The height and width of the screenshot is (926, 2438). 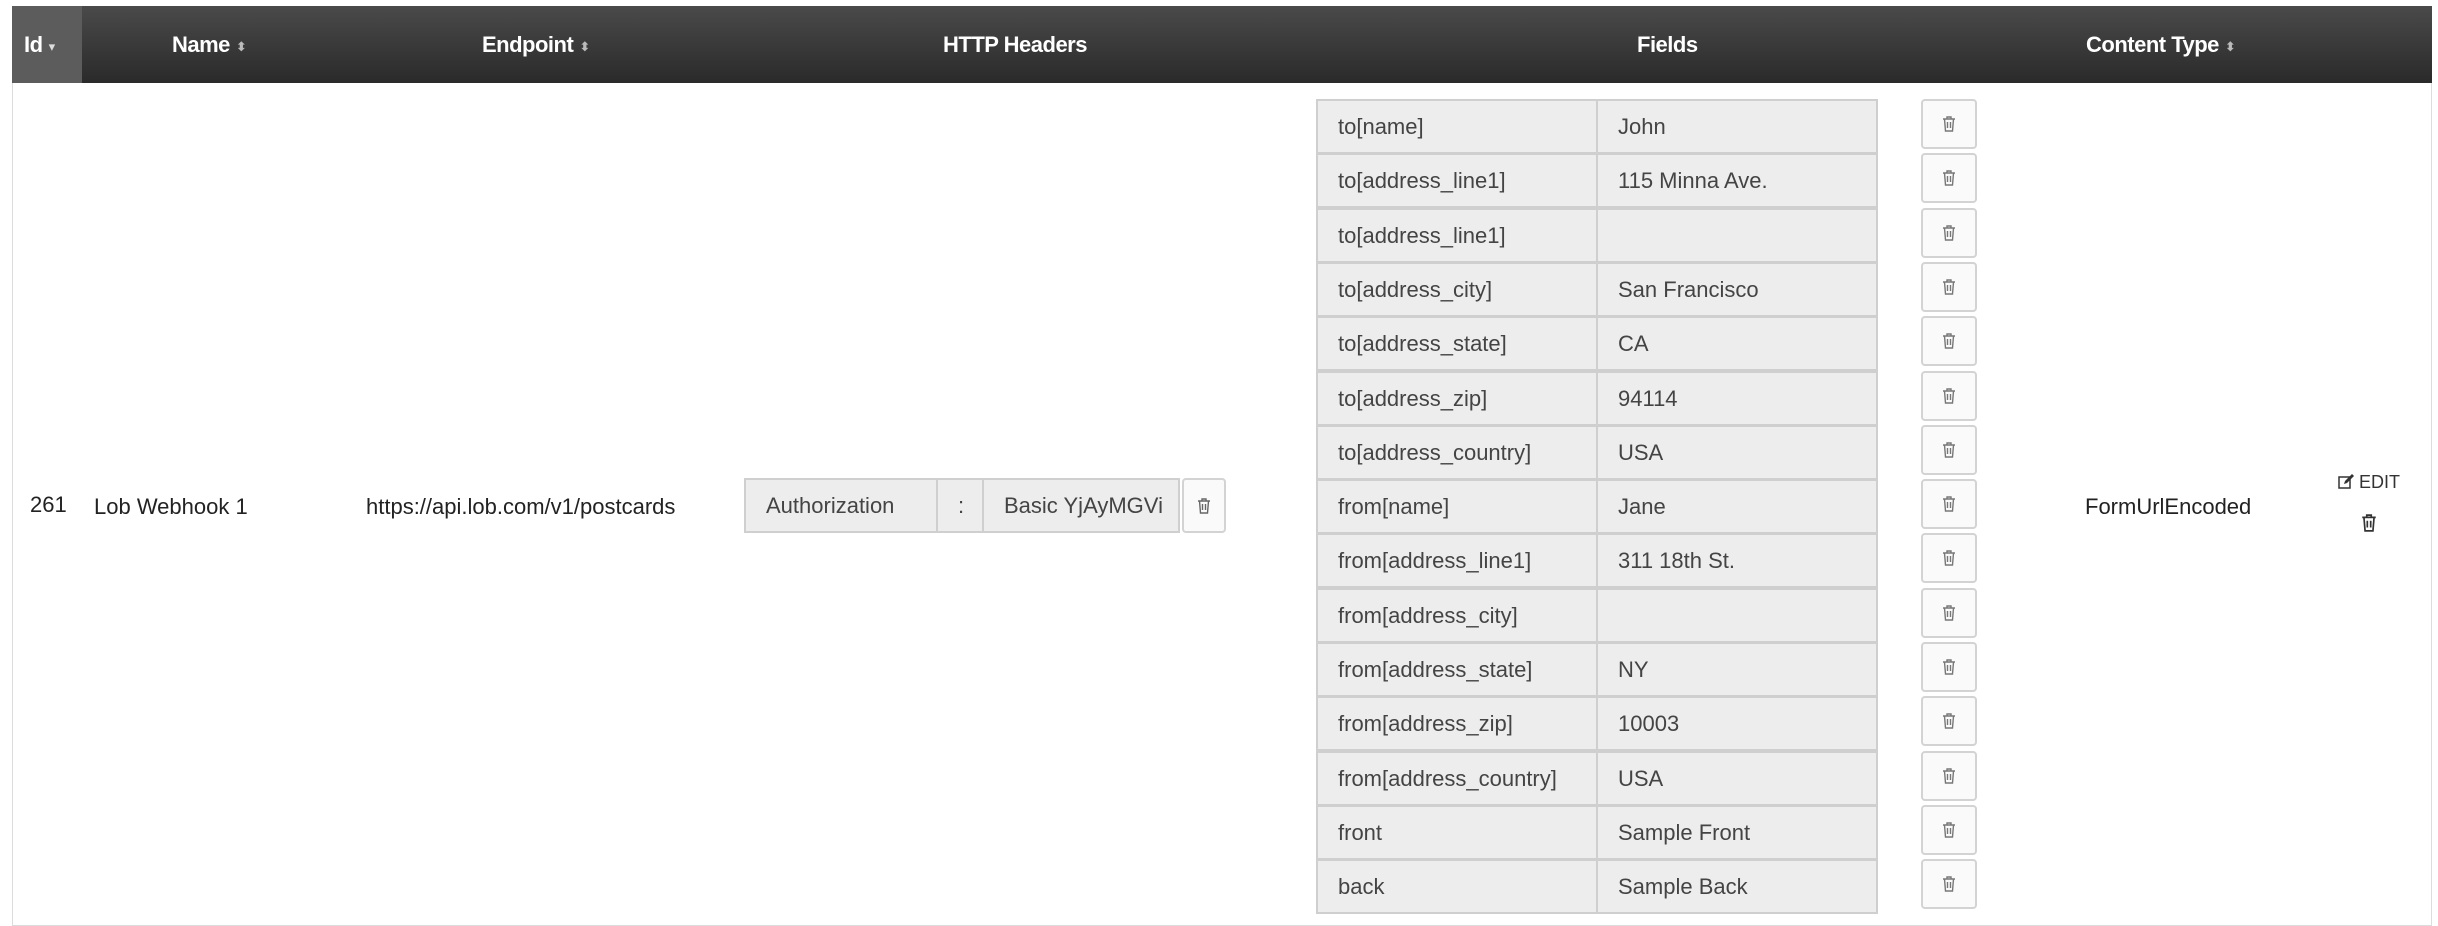 What do you see at coordinates (1457, 398) in the screenshot?
I see `field-key-input: to[address_zip]` at bounding box center [1457, 398].